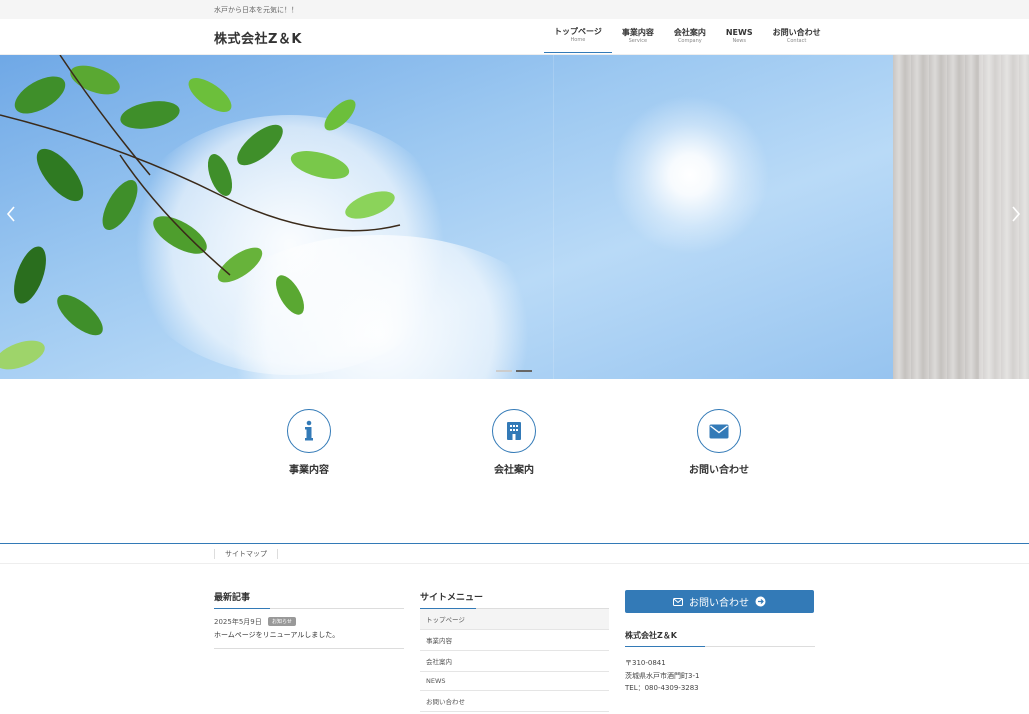 This screenshot has width=1029, height=714. I want to click on company-address: 〒310-0841 茨城県水戸市酒門町3-1 TEL：080-4309-3283, so click(720, 676).